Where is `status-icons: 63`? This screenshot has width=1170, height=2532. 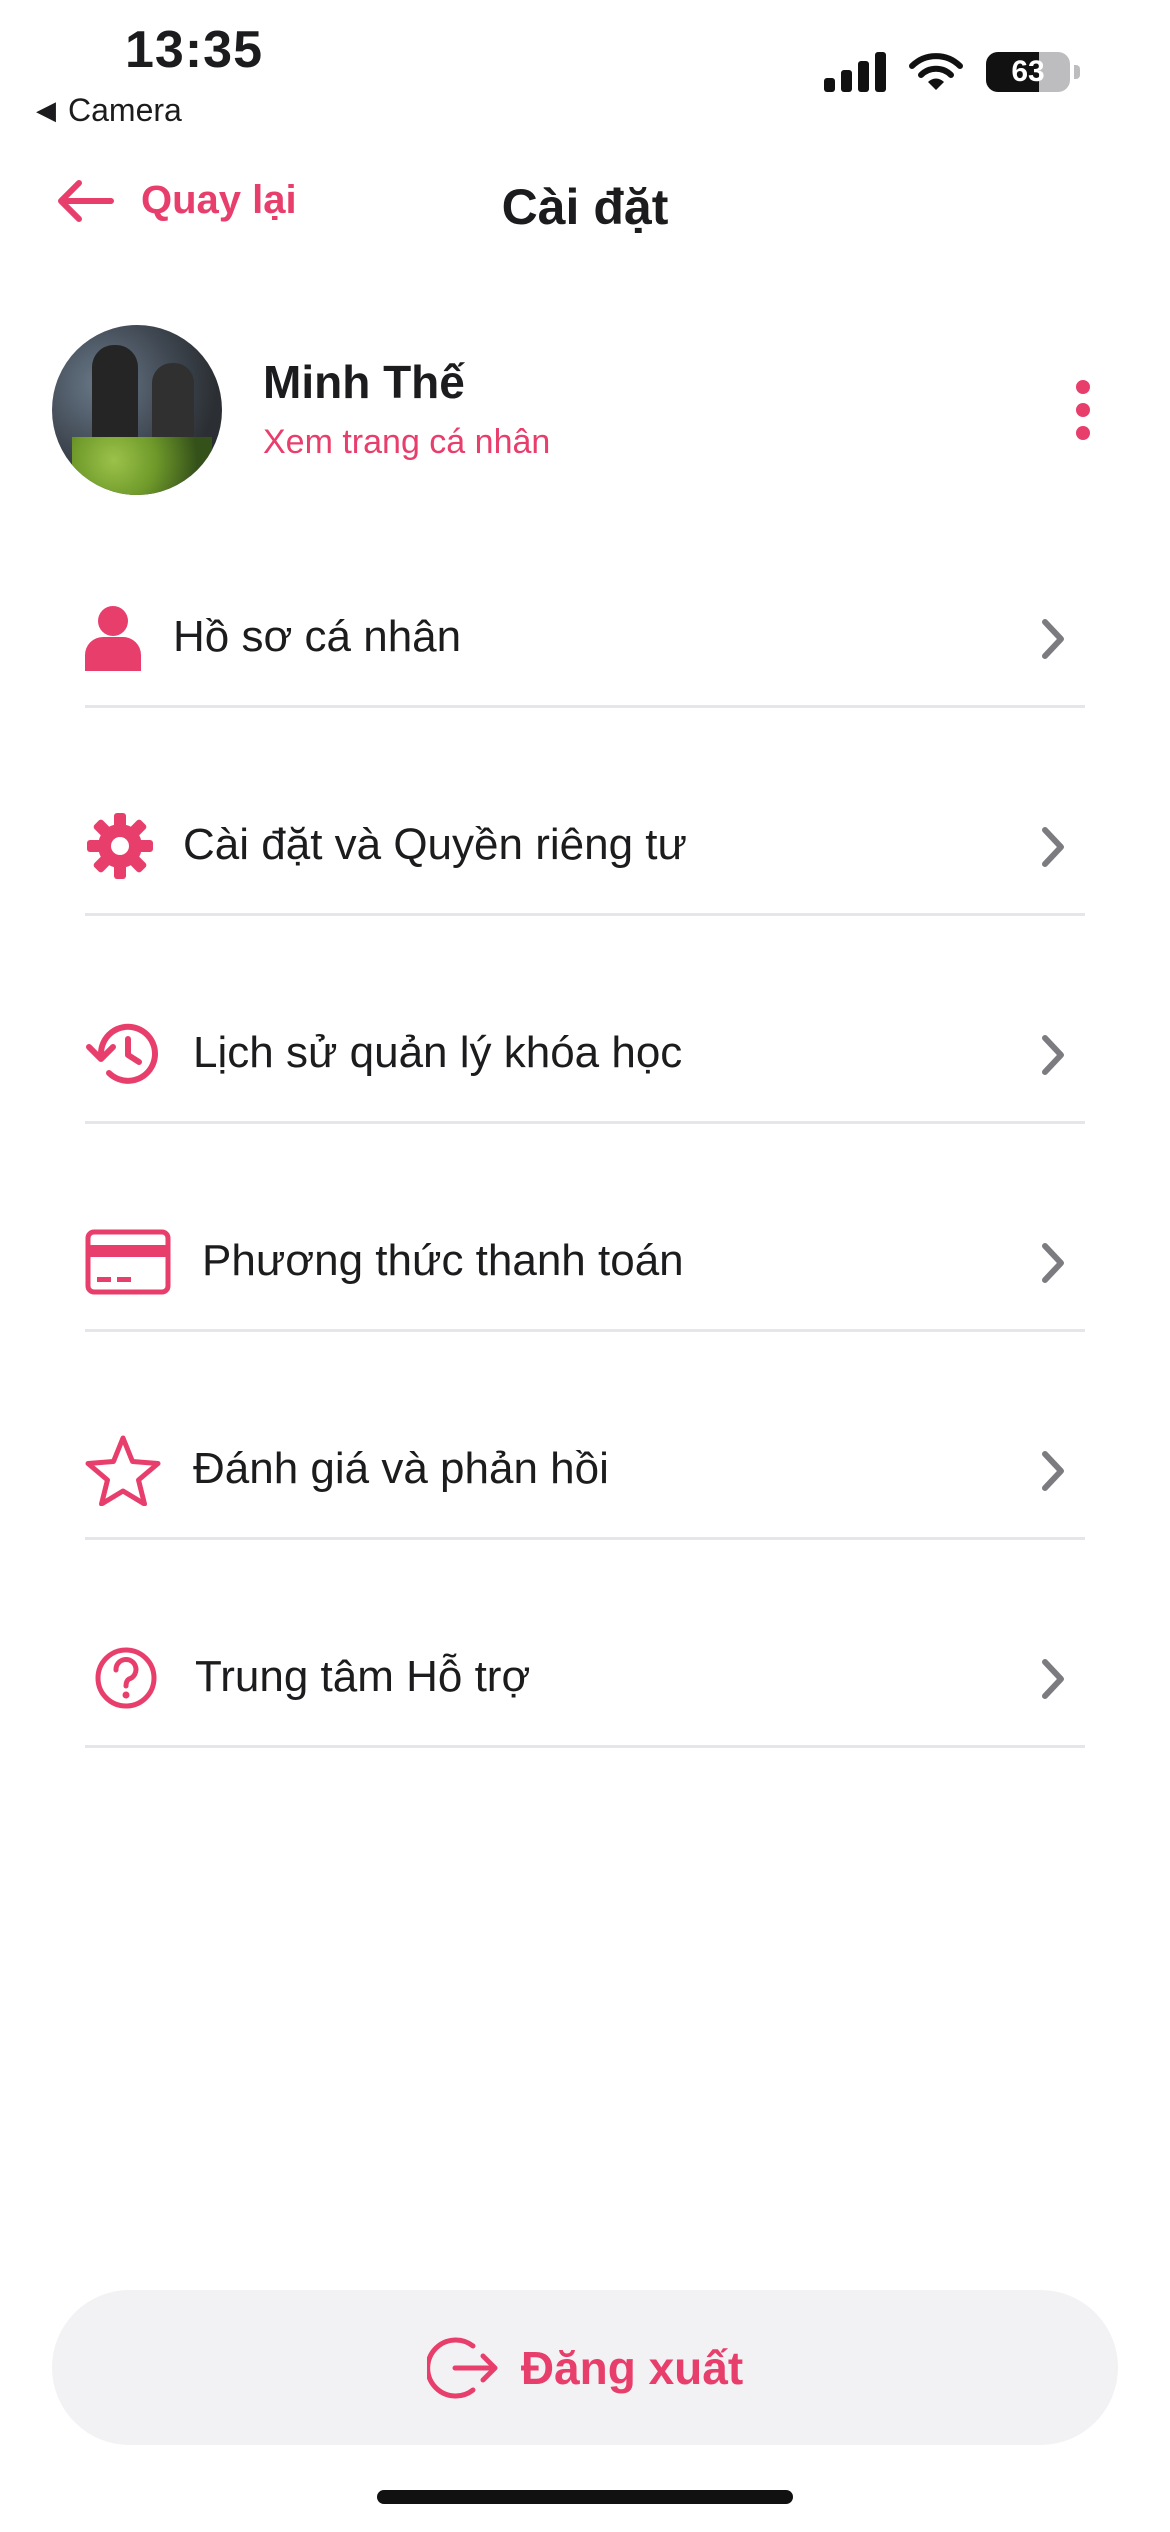 status-icons: 63 is located at coordinates (952, 72).